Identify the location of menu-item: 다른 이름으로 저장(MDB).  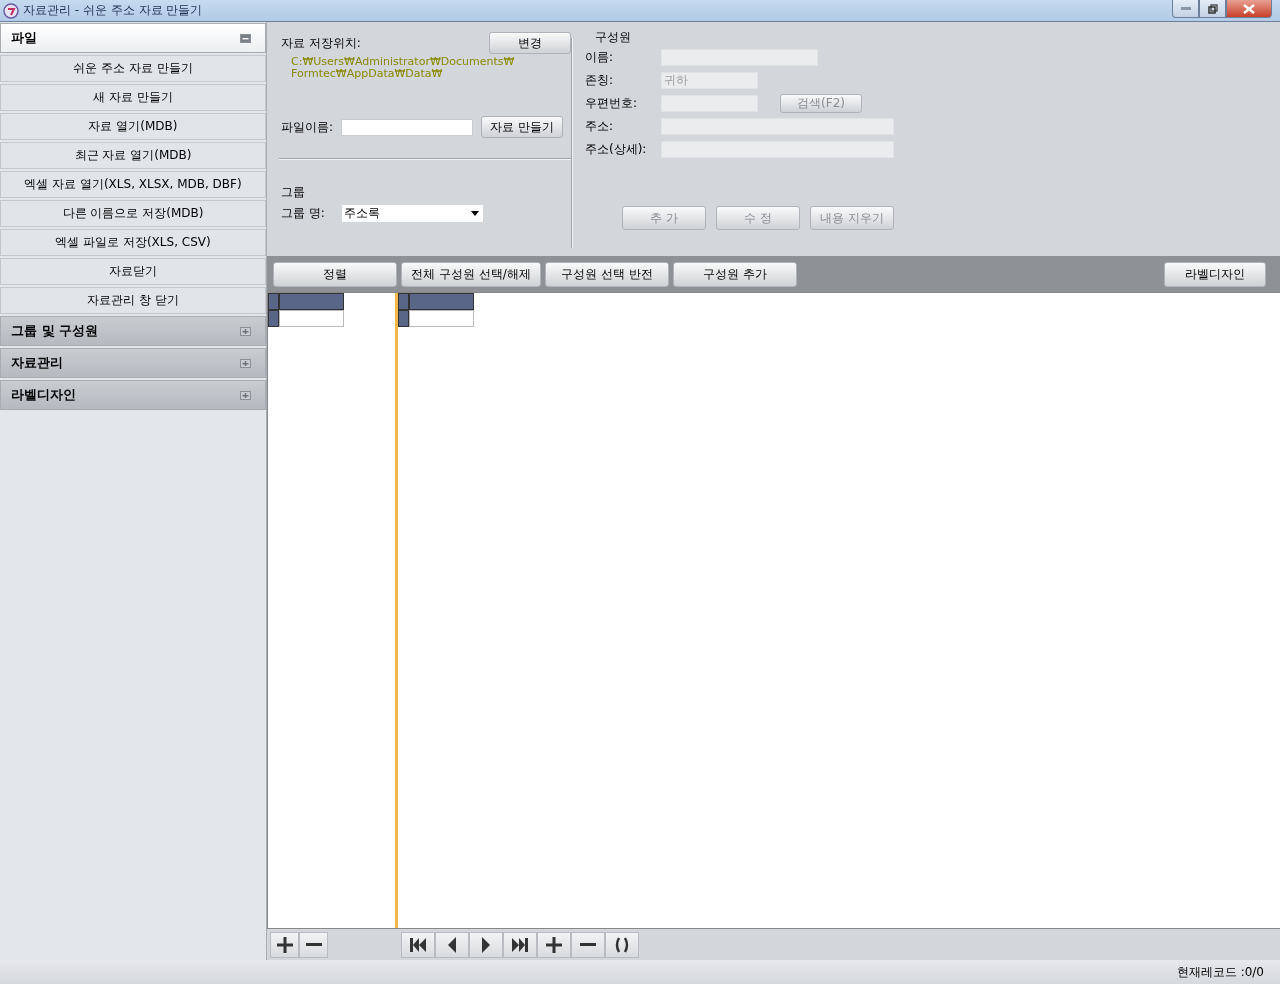
(133, 213).